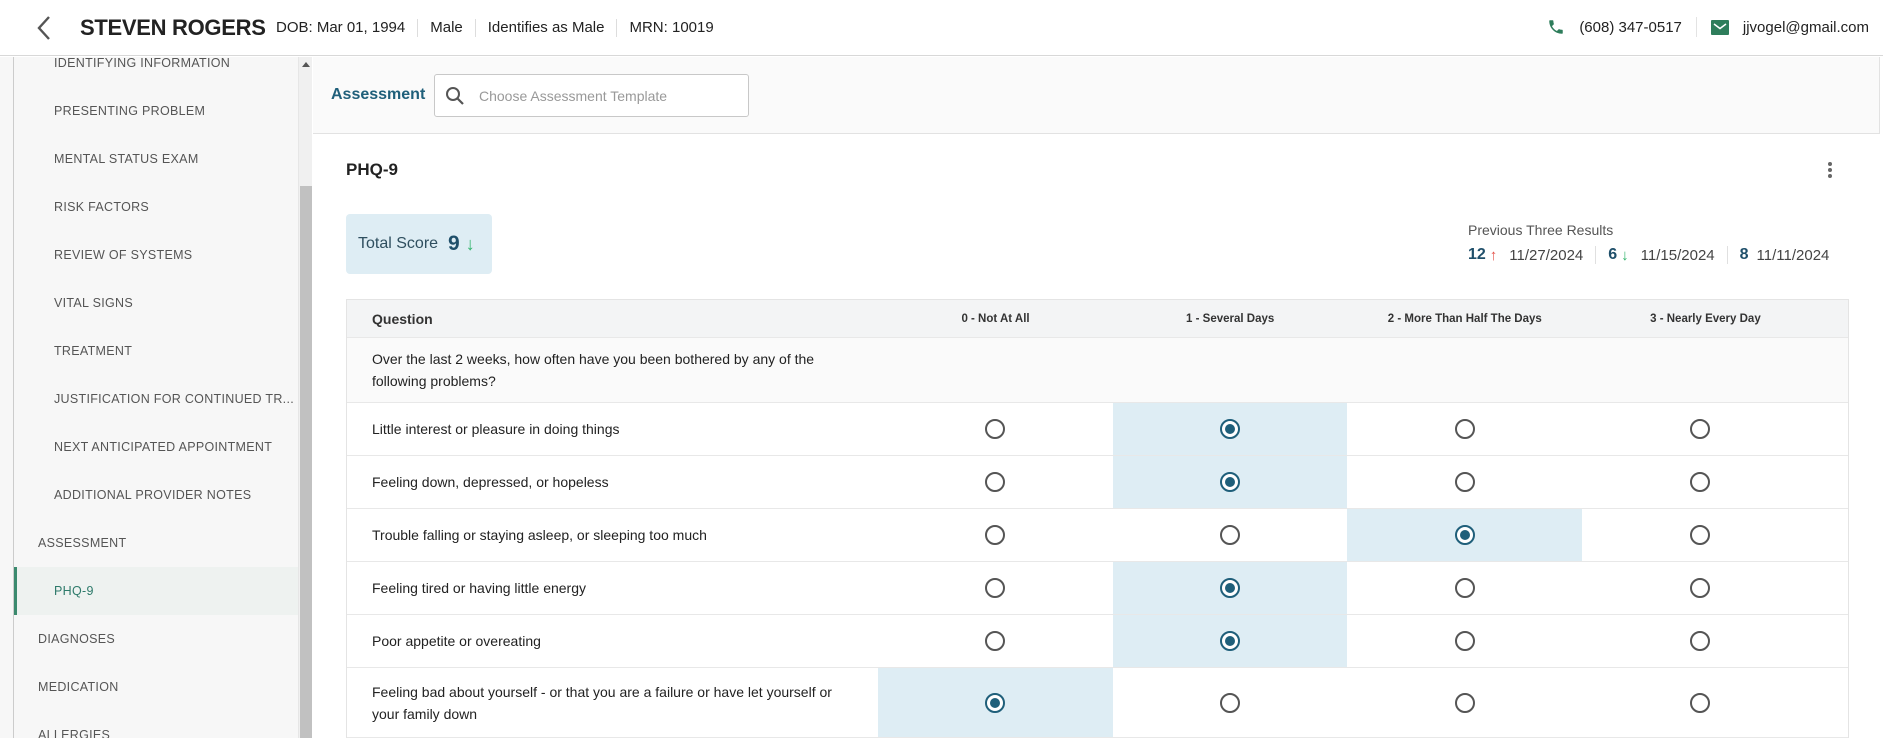 This screenshot has height=738, width=1883. I want to click on arrow-down-icon: ↓, so click(470, 243).